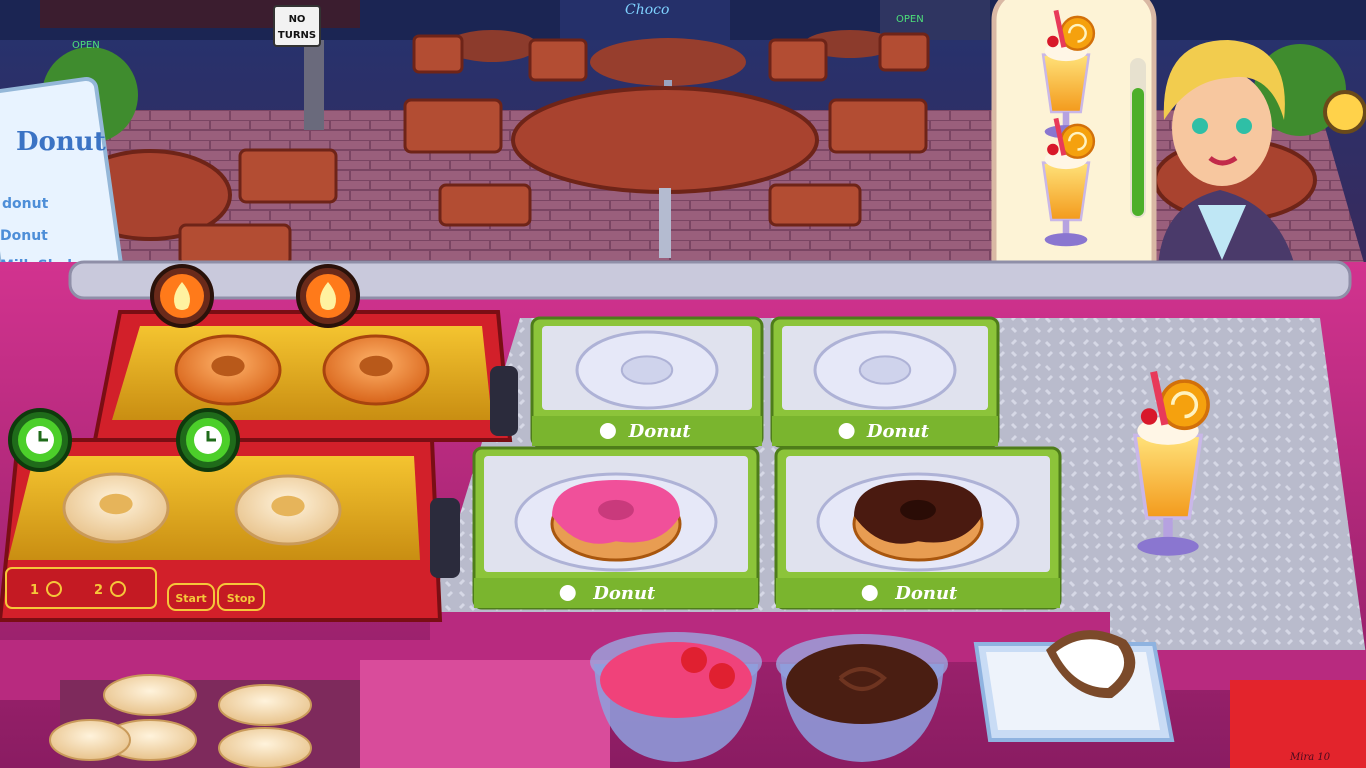  I want to click on patience-meter-fill, so click(1138, 152).